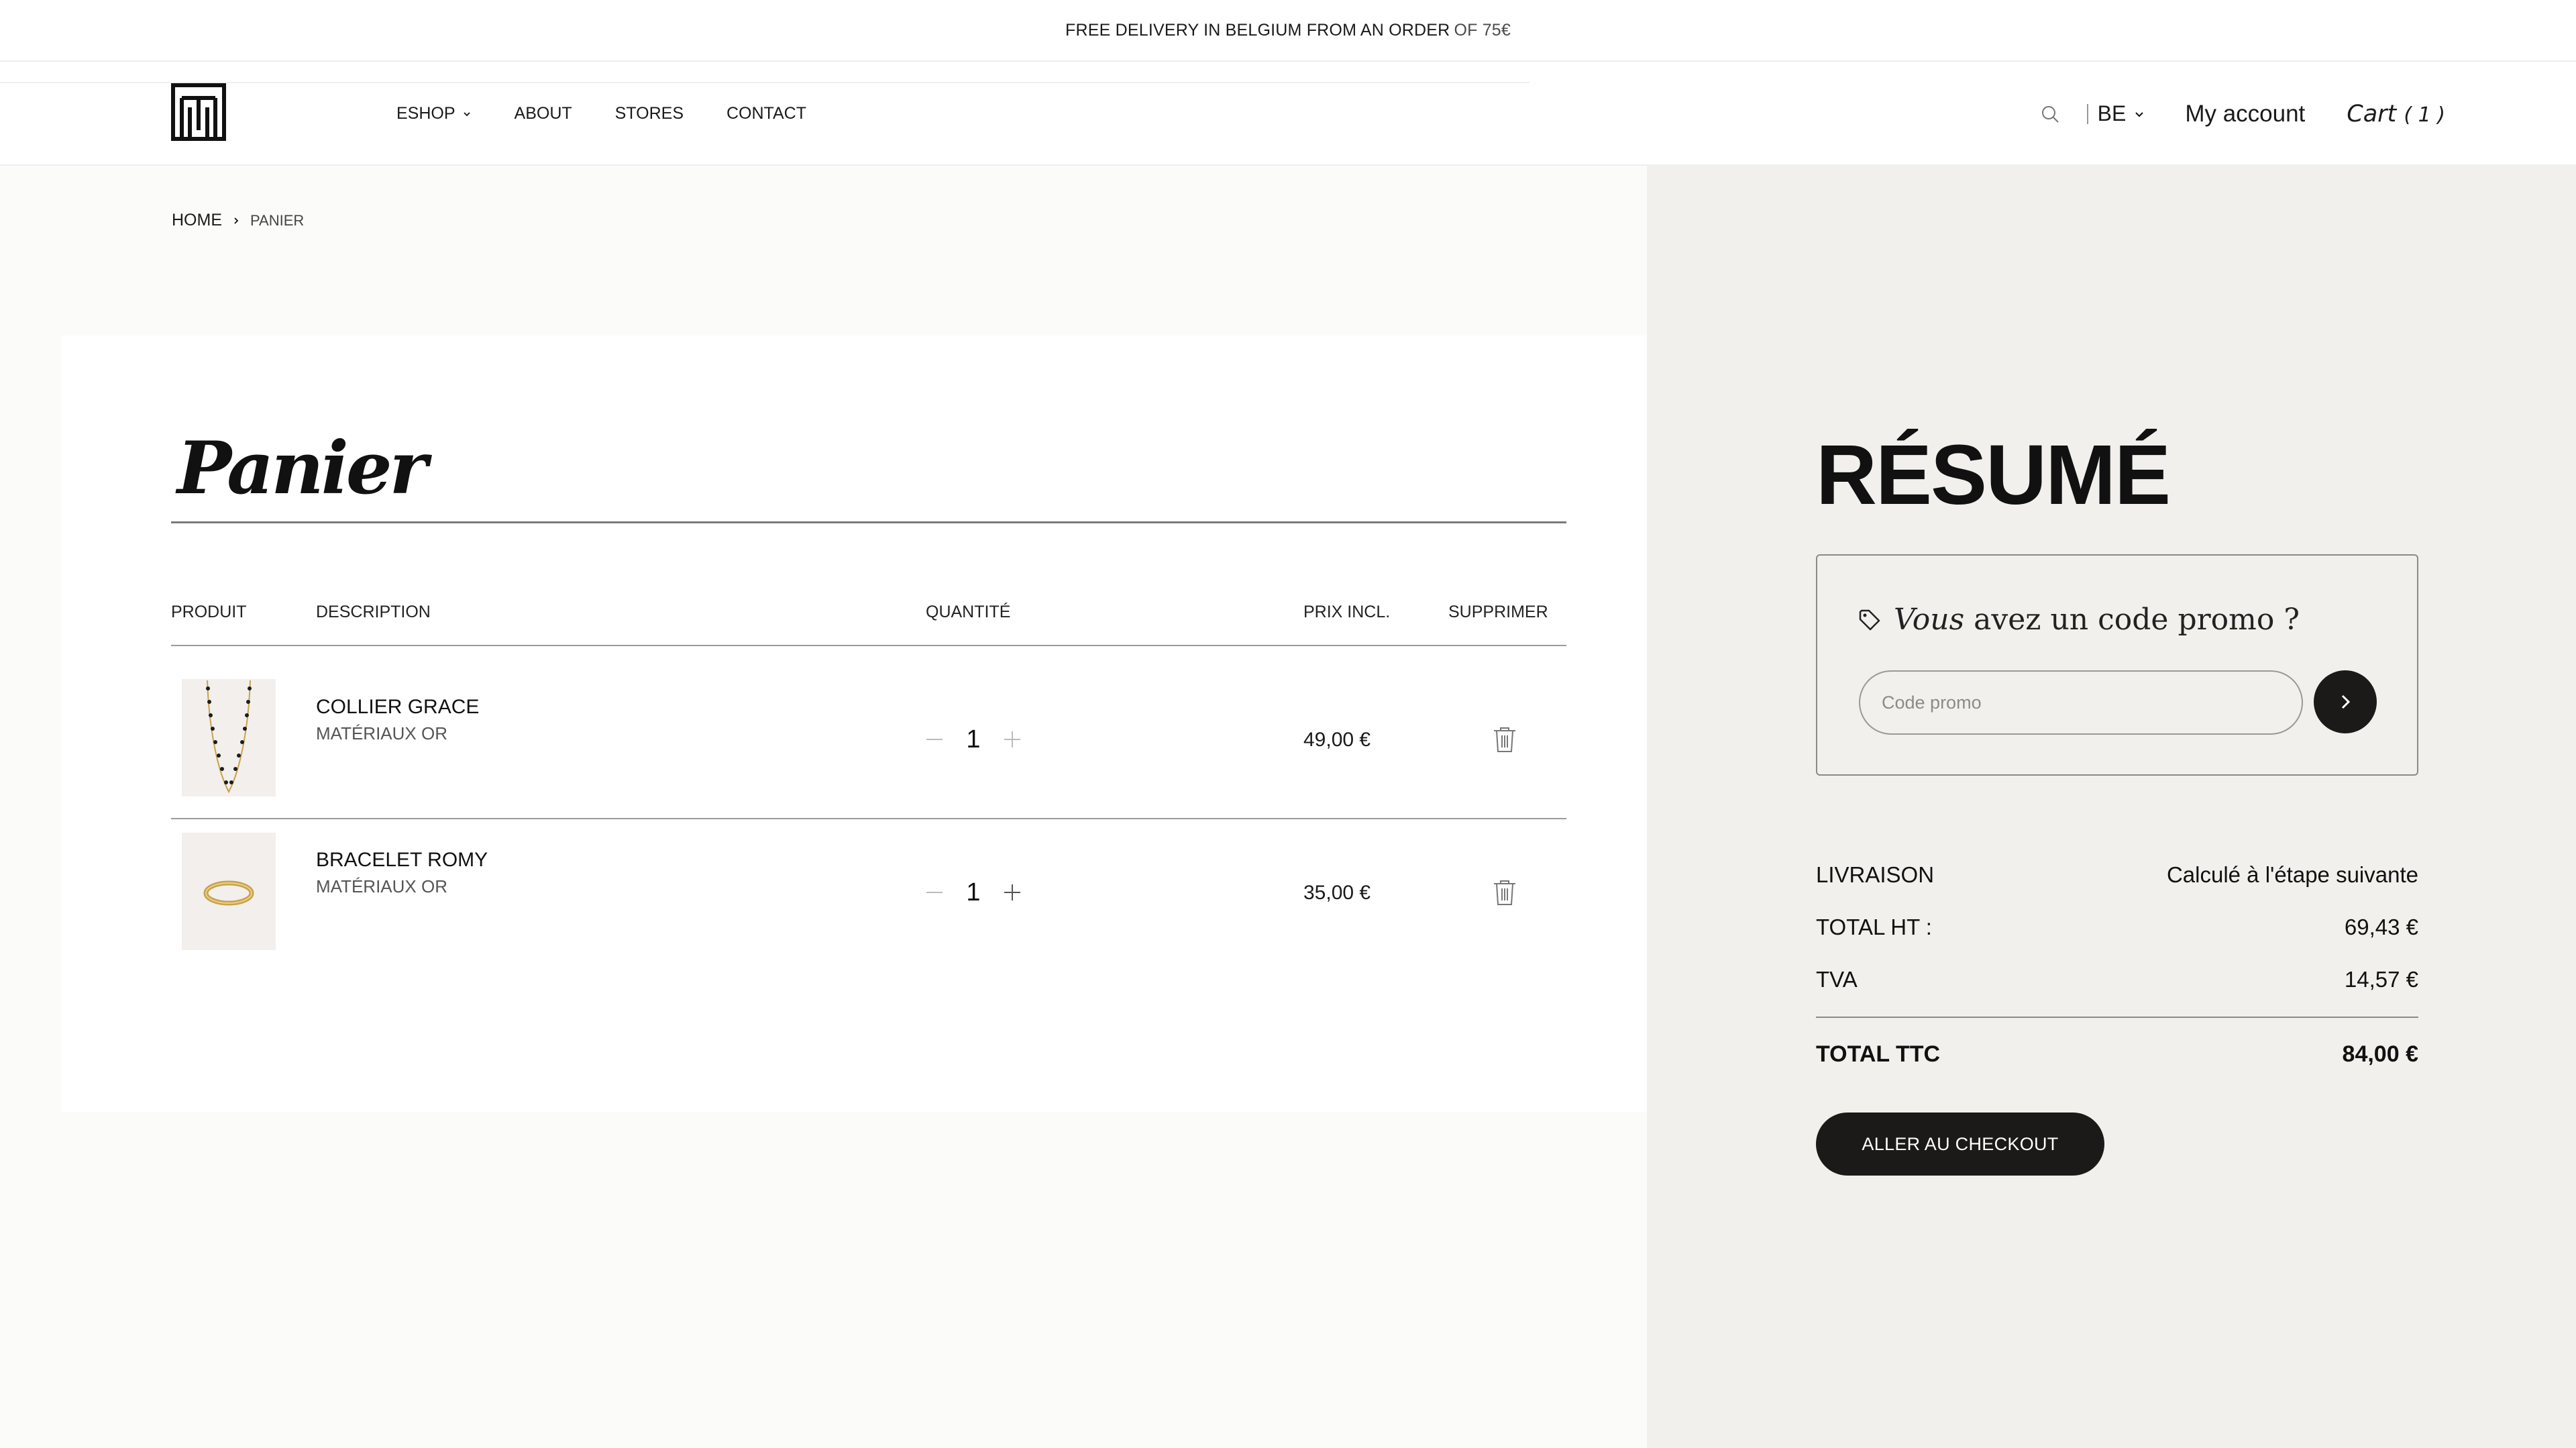  I want to click on nav-stores: STORES, so click(649, 113).